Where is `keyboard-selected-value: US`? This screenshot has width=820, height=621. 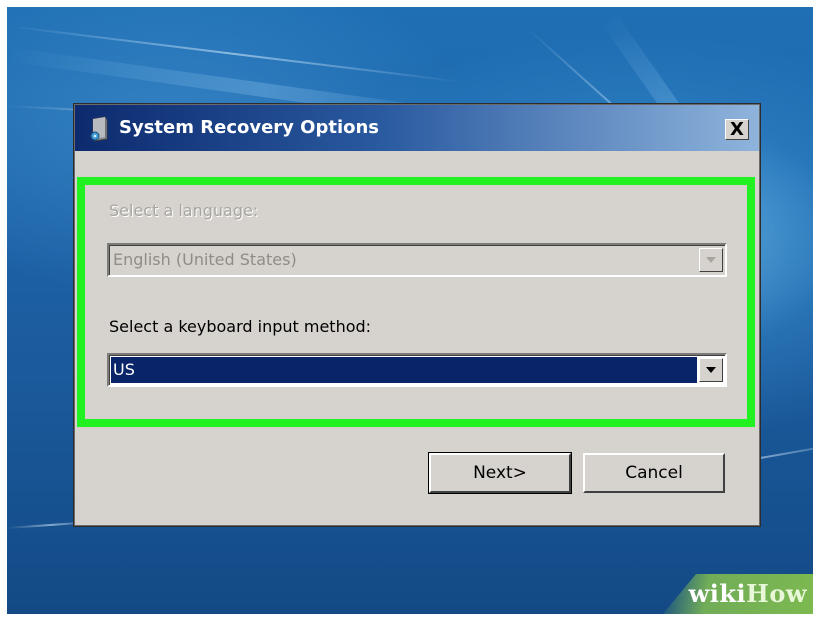
keyboard-selected-value: US is located at coordinates (124, 369).